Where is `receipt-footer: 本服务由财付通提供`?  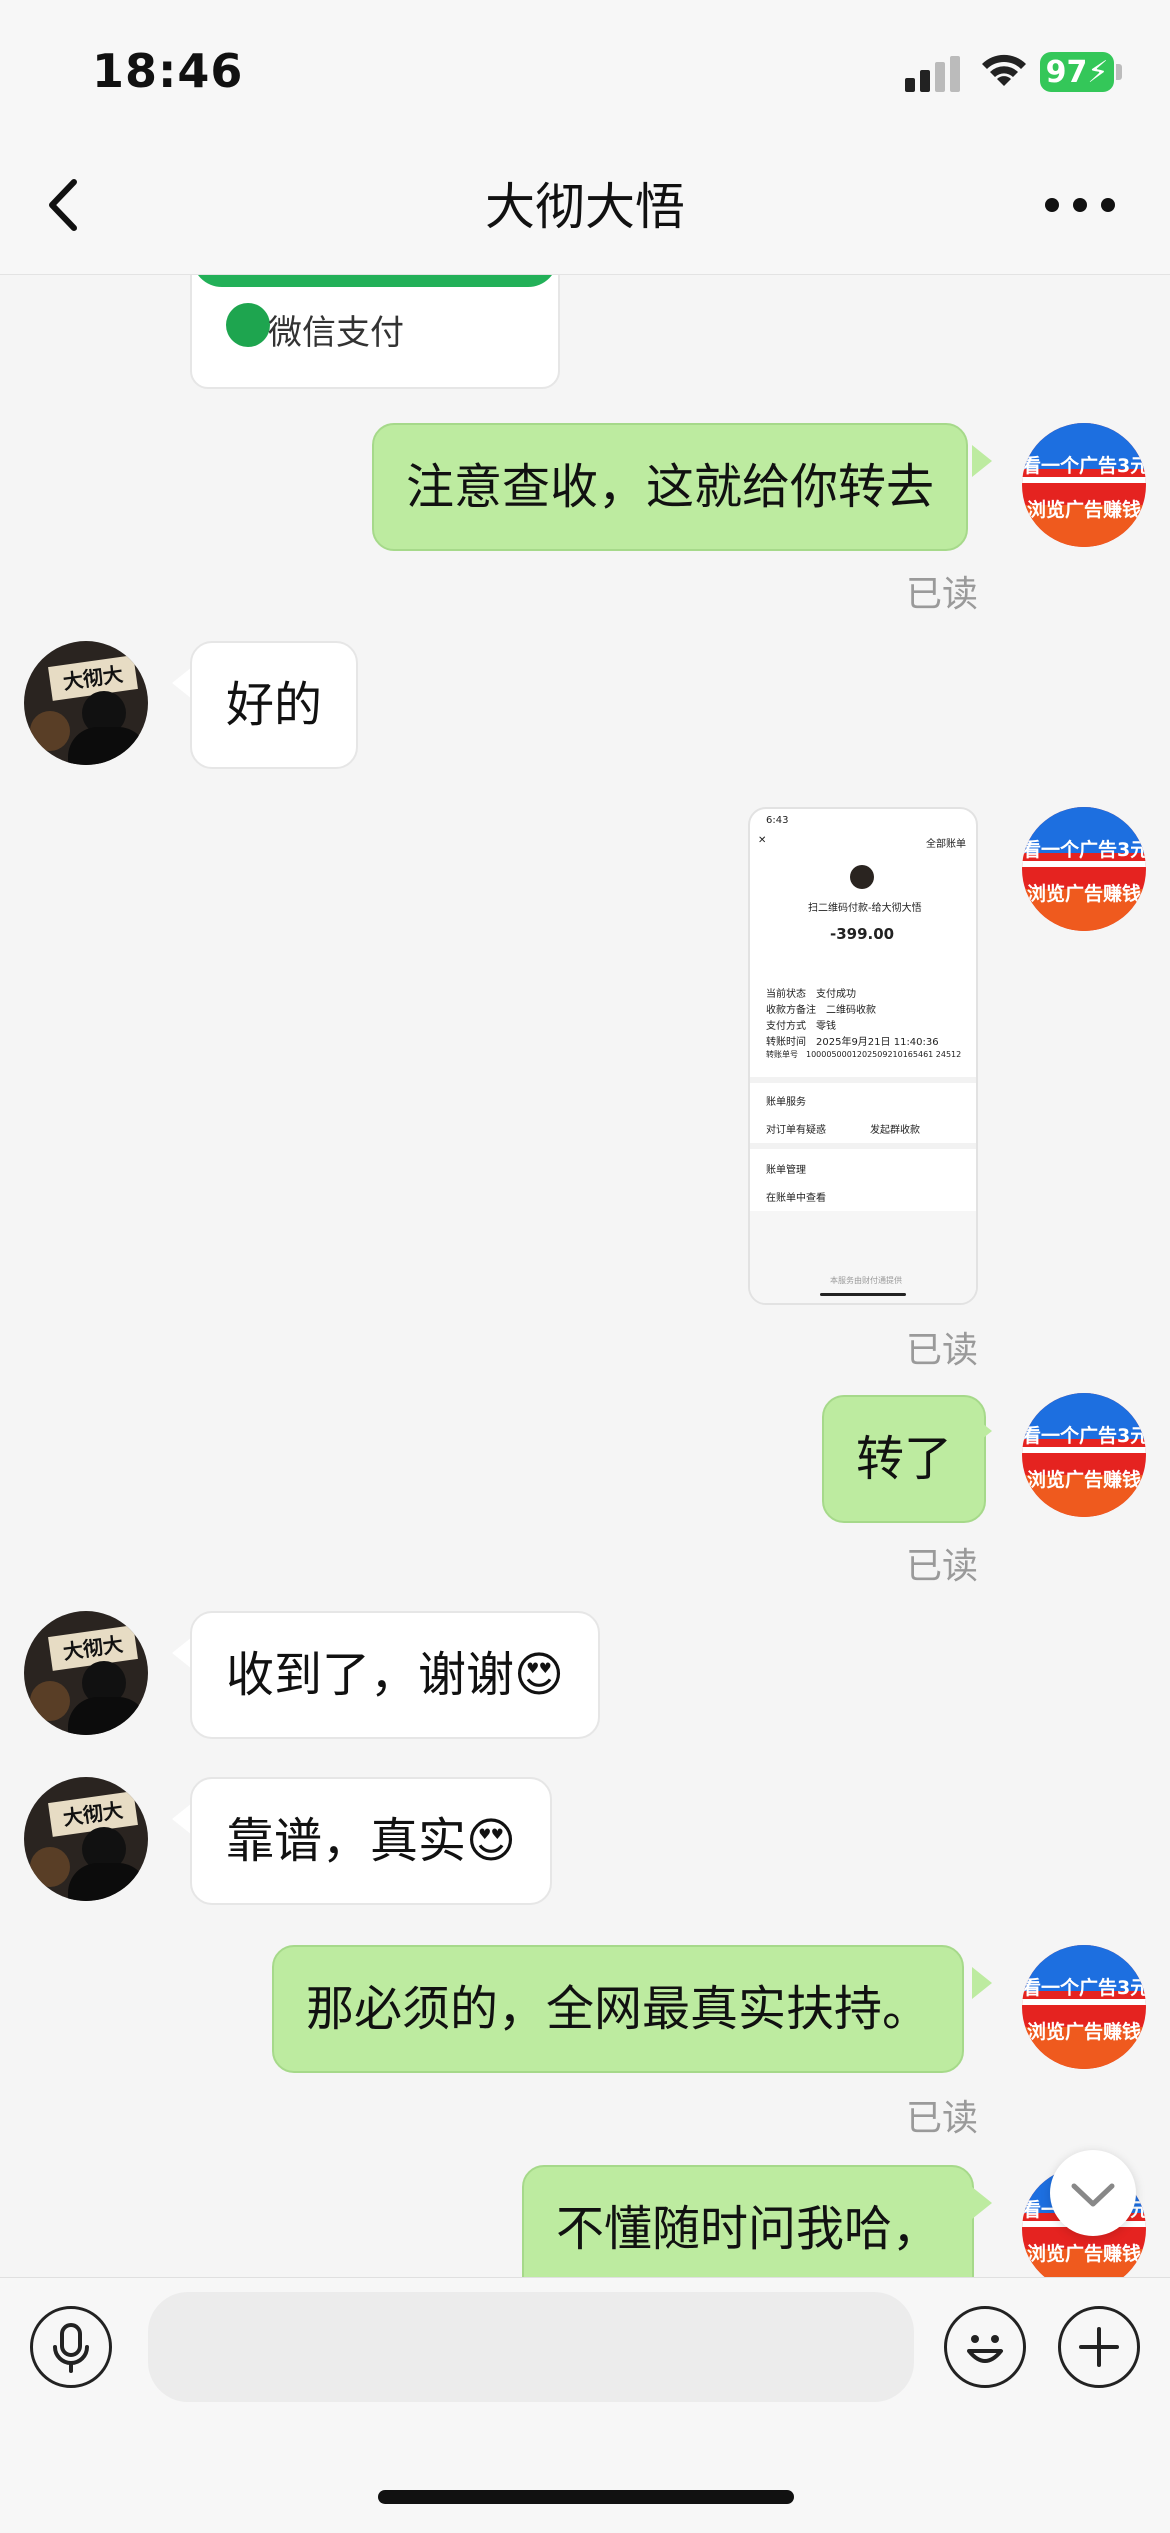
receipt-footer: 本服务由财付通提供 is located at coordinates (866, 1280).